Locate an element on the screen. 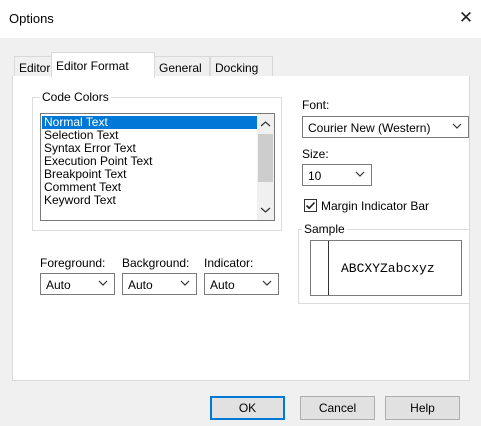  tab-label: Editor is located at coordinates (35, 68).